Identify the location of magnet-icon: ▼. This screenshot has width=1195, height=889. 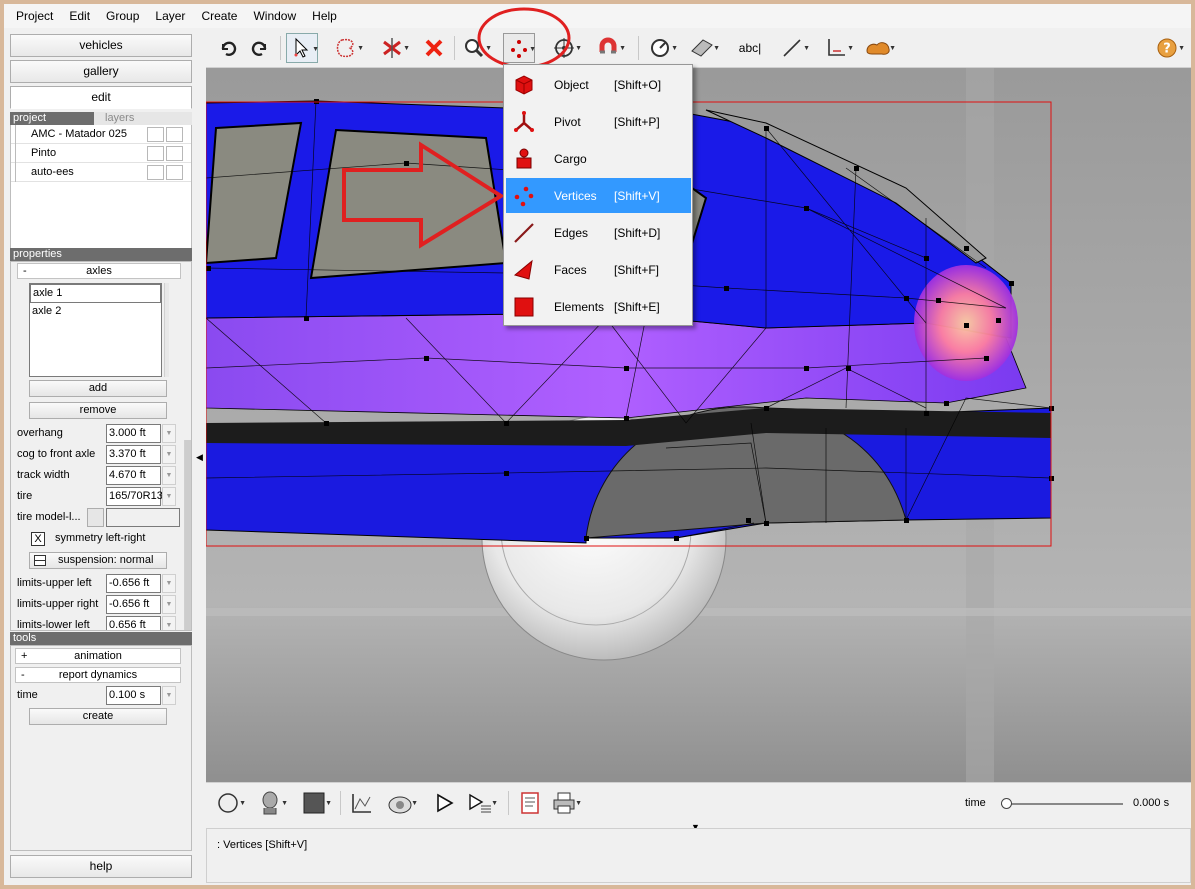
(609, 48).